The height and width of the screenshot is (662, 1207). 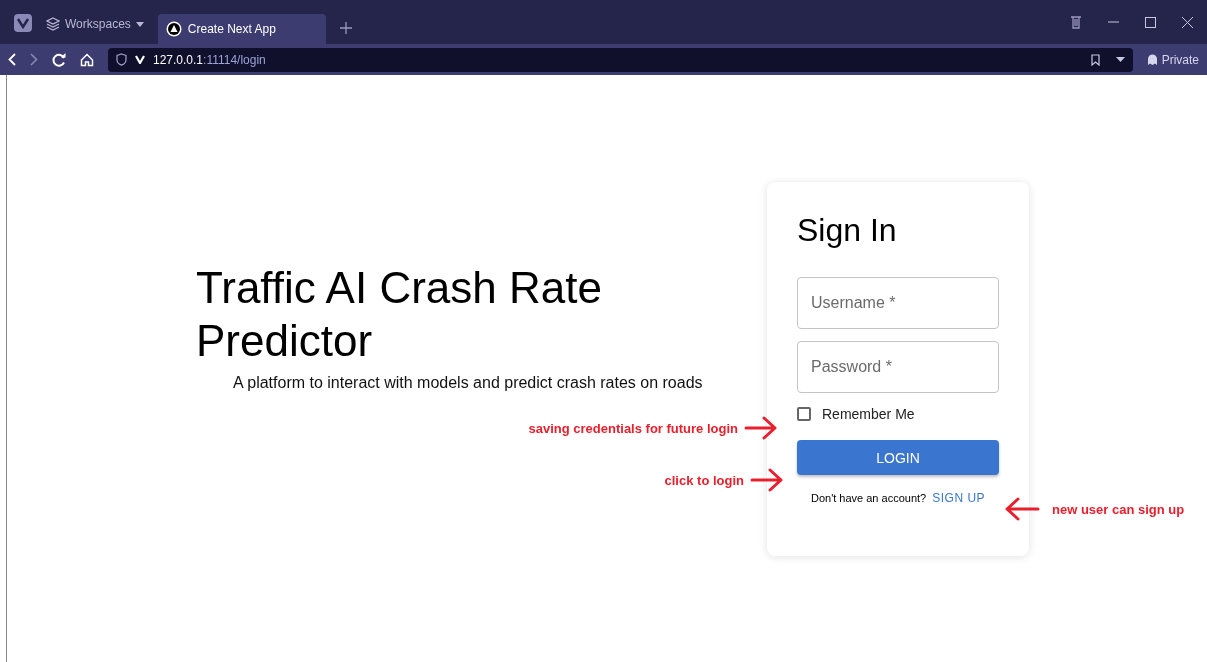 What do you see at coordinates (704, 480) in the screenshot?
I see `annotation-text: click to login` at bounding box center [704, 480].